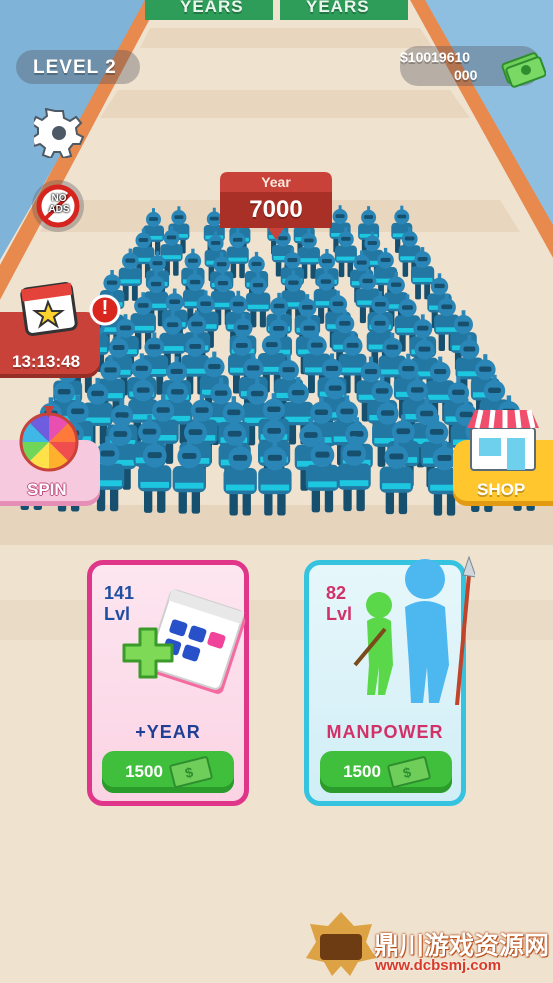  Describe the element at coordinates (59, 133) in the screenshot. I see `gear-icon` at that location.